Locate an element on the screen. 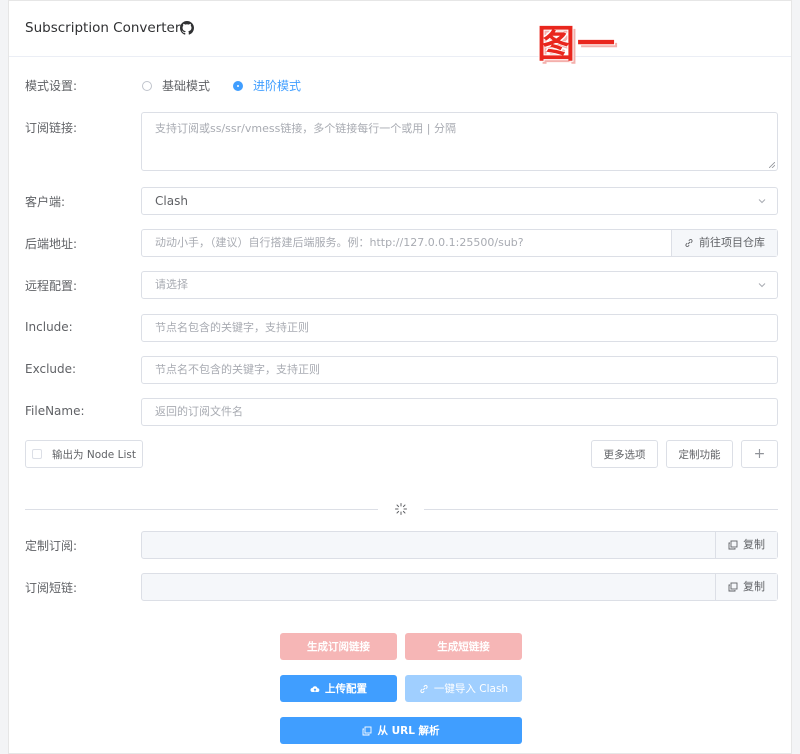  node-list-label: 输出为 Node List is located at coordinates (94, 454).